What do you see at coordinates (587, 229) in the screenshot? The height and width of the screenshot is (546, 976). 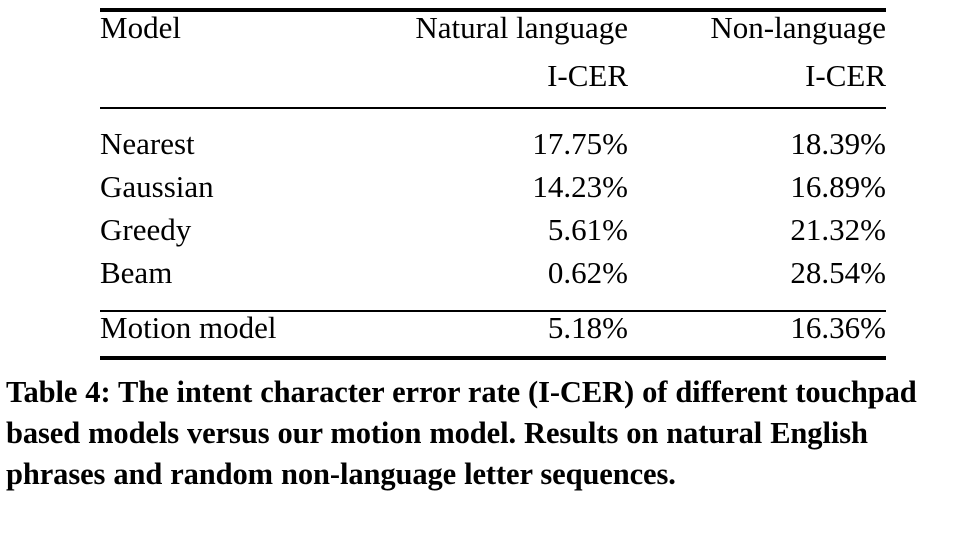 I see `cell-natural-language: 5.61%` at bounding box center [587, 229].